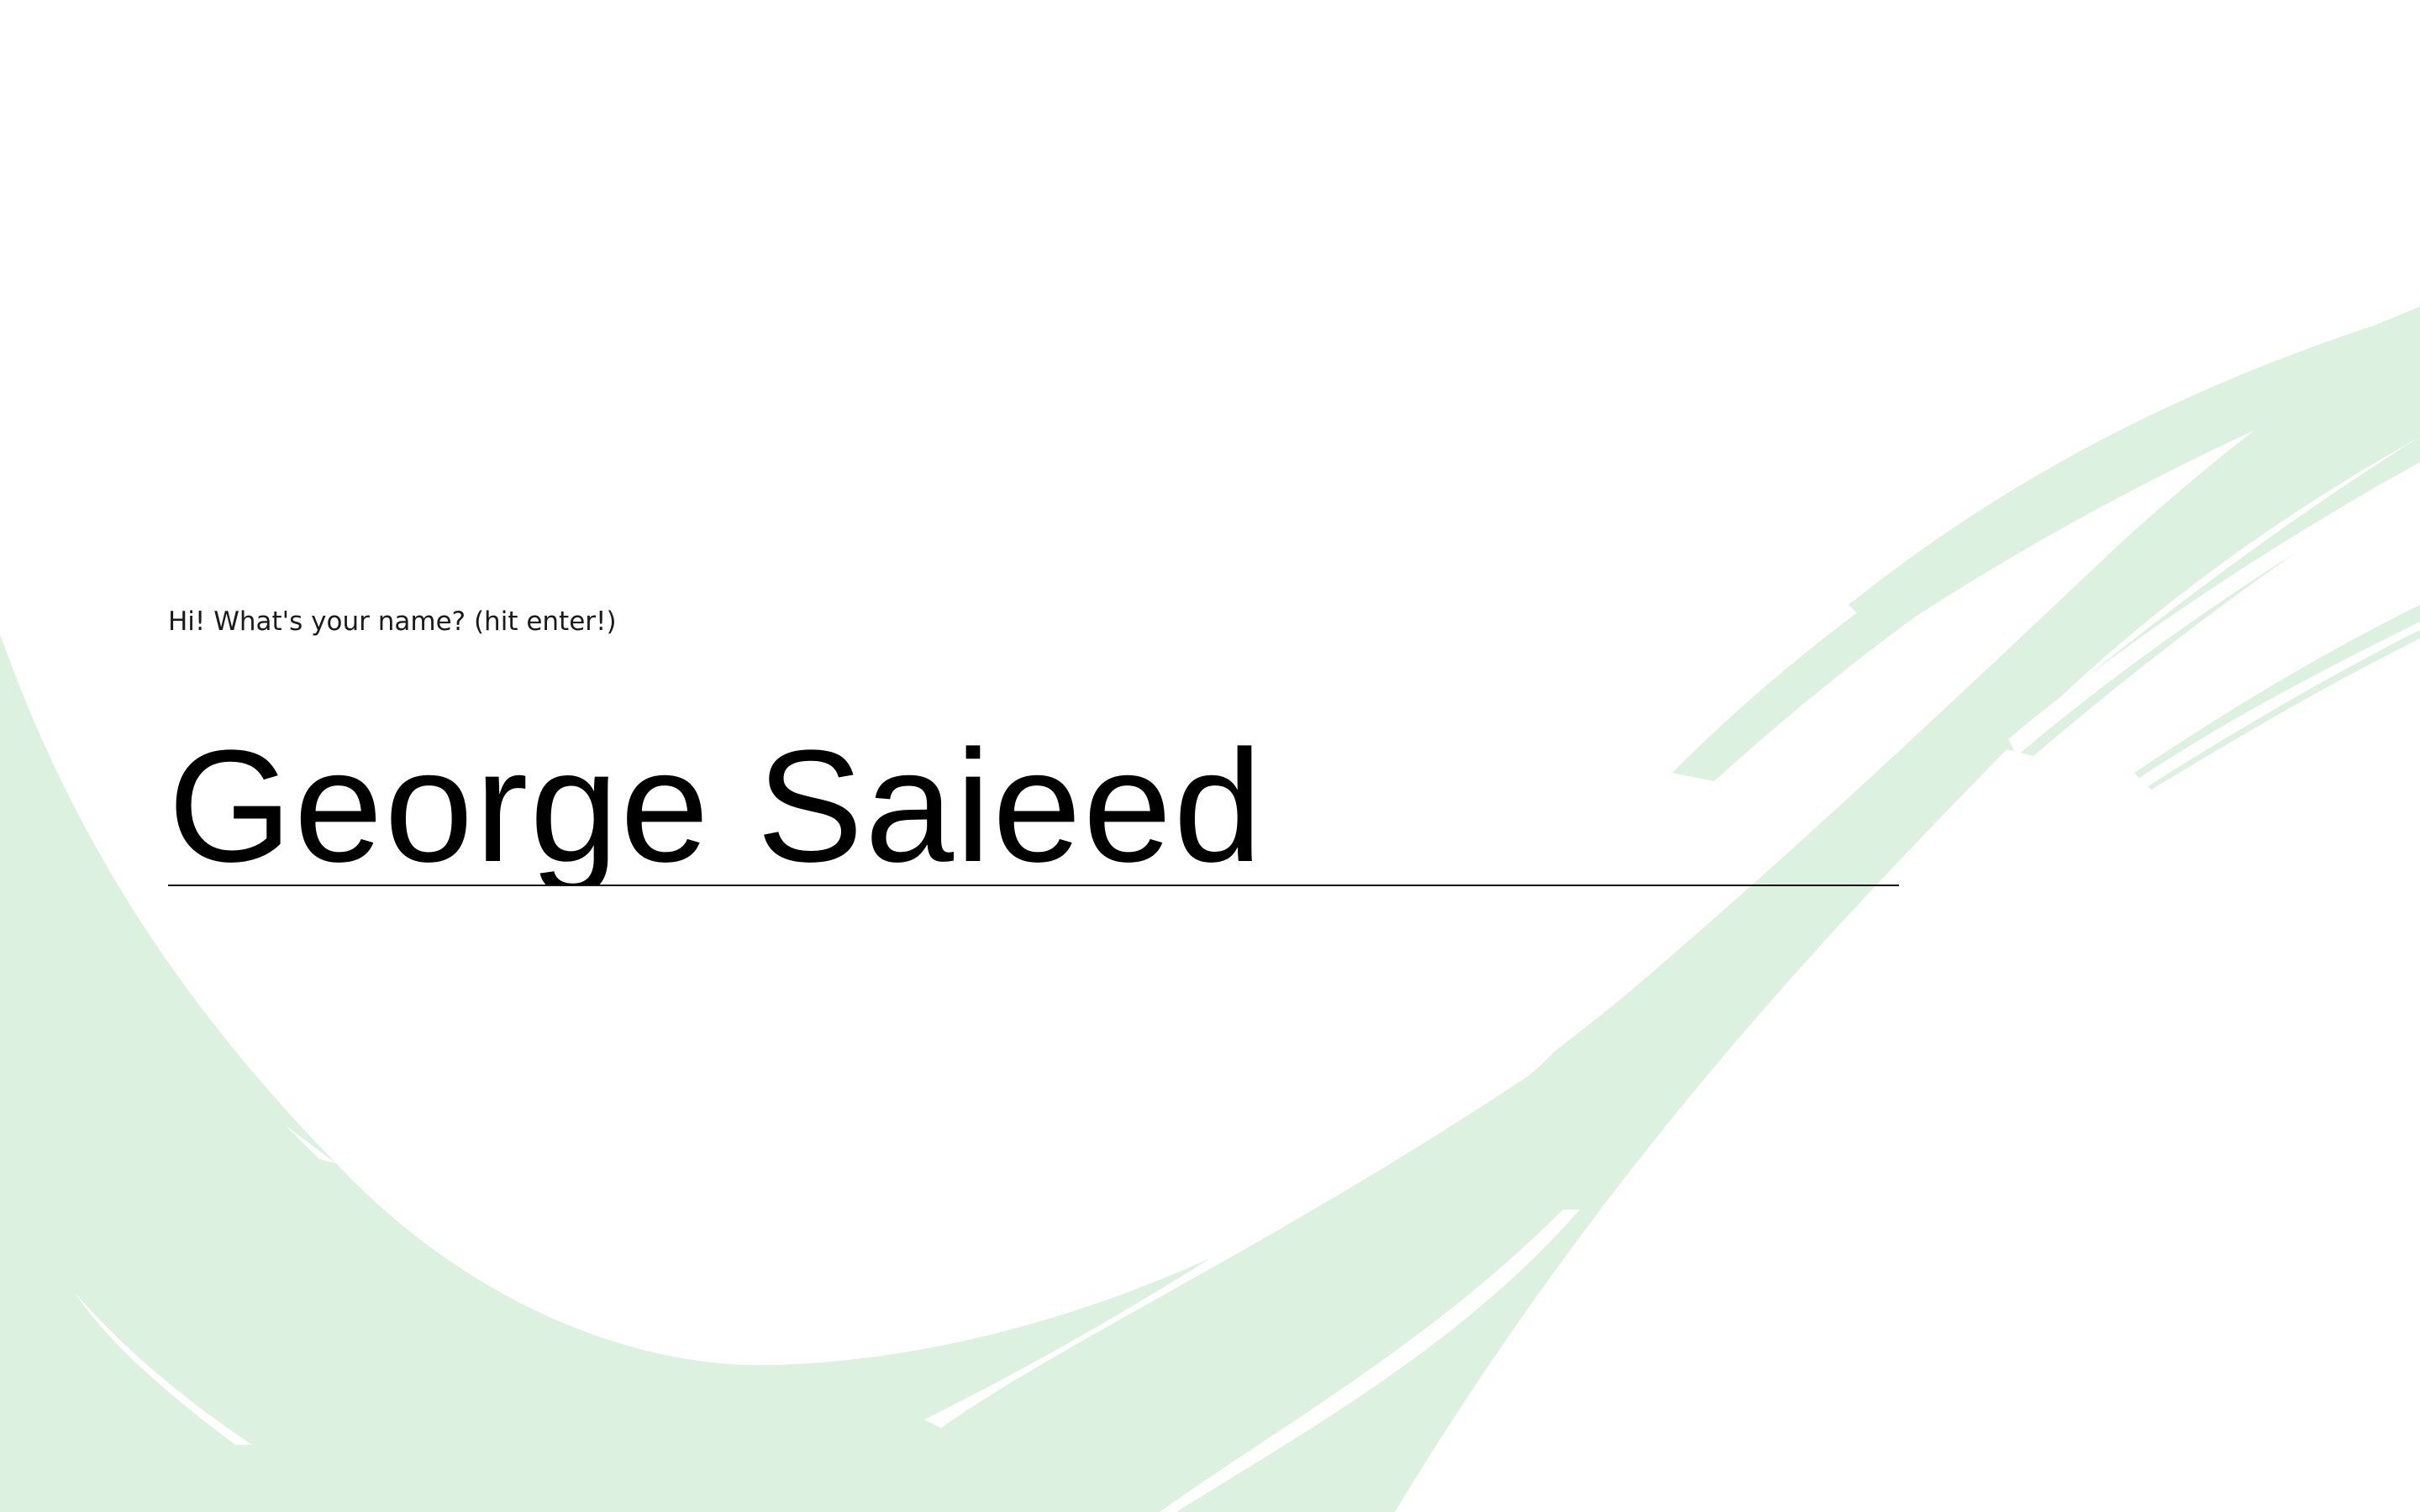  What do you see at coordinates (392, 621) in the screenshot?
I see `name-prompt-label: Hi! What's your name? (hit enter!)` at bounding box center [392, 621].